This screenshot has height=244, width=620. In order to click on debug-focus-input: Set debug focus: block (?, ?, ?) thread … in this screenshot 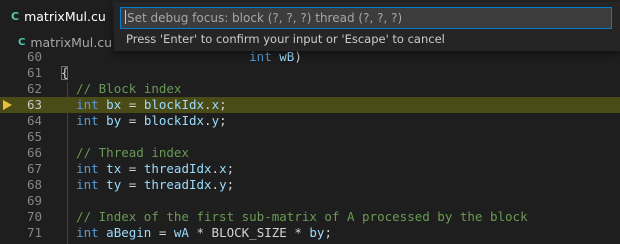, I will do `click(366, 18)`.